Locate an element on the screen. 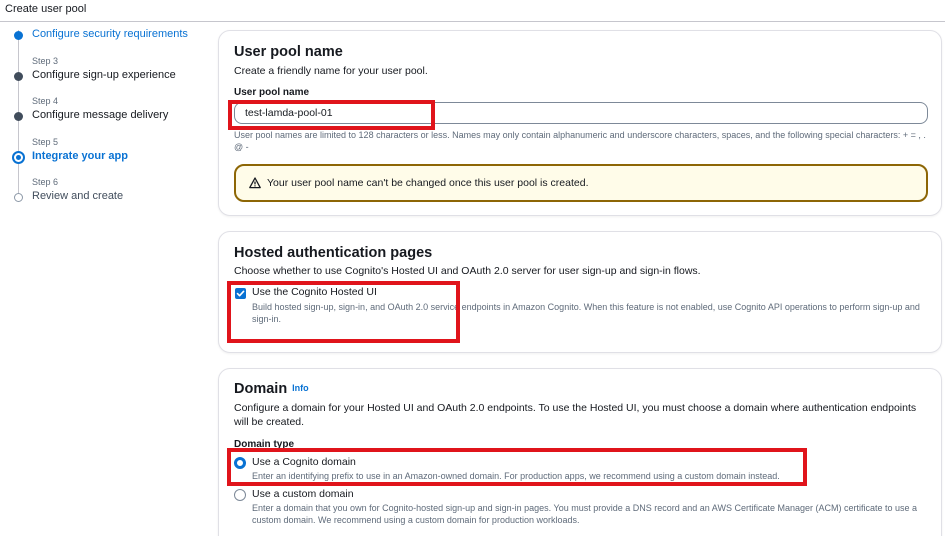  current-step-icon is located at coordinates (18, 157).